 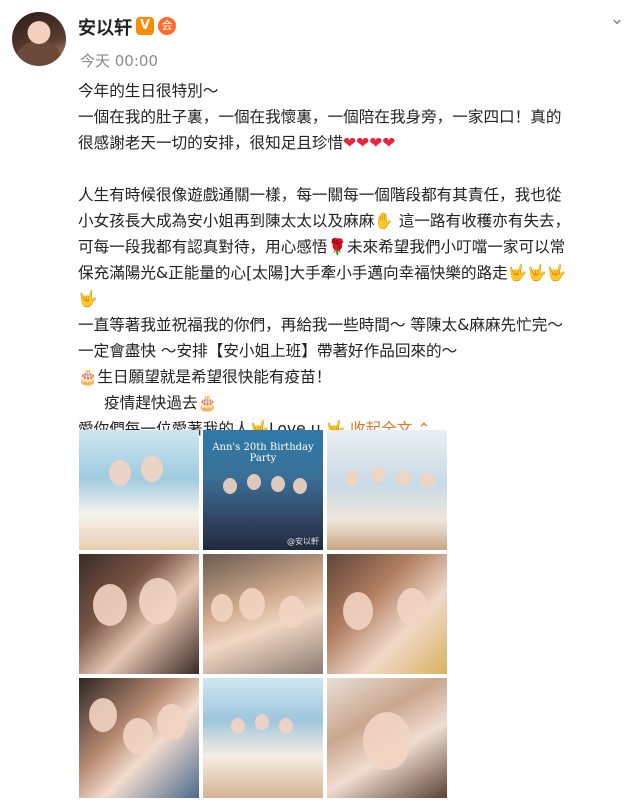 What do you see at coordinates (369, 143) in the screenshot?
I see `heart-icon: ❤❤❤❤` at bounding box center [369, 143].